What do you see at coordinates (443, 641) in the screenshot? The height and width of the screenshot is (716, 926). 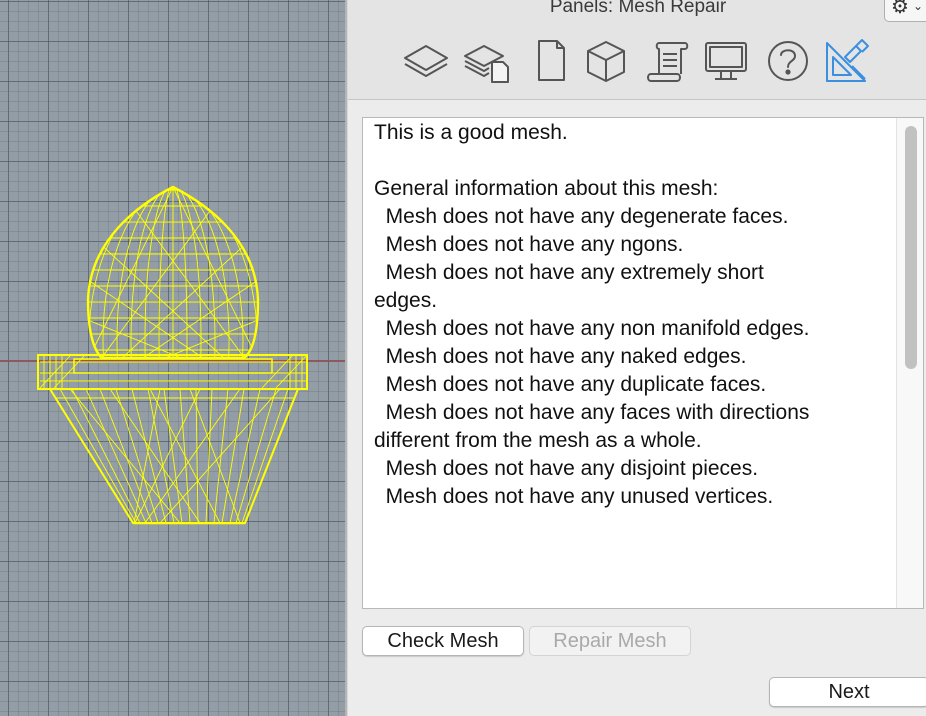 I see `check-mesh-button: Check Mesh` at bounding box center [443, 641].